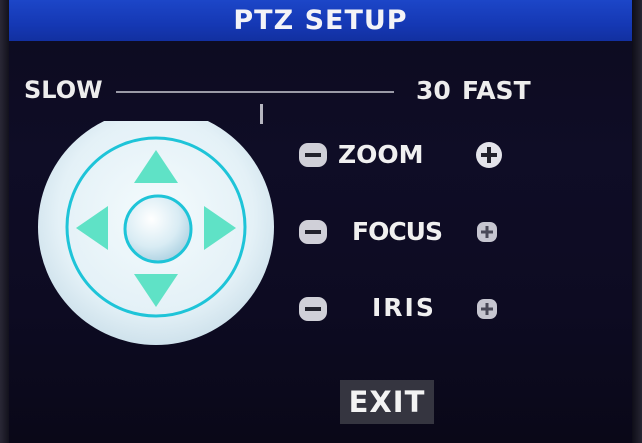 This screenshot has width=642, height=443. Describe the element at coordinates (313, 309) in the screenshot. I see `iris-minus-icon` at that location.